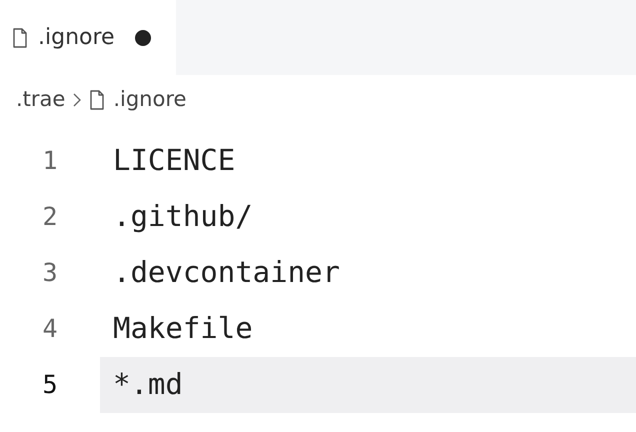  I want to click on line-number: 3, so click(50, 273).